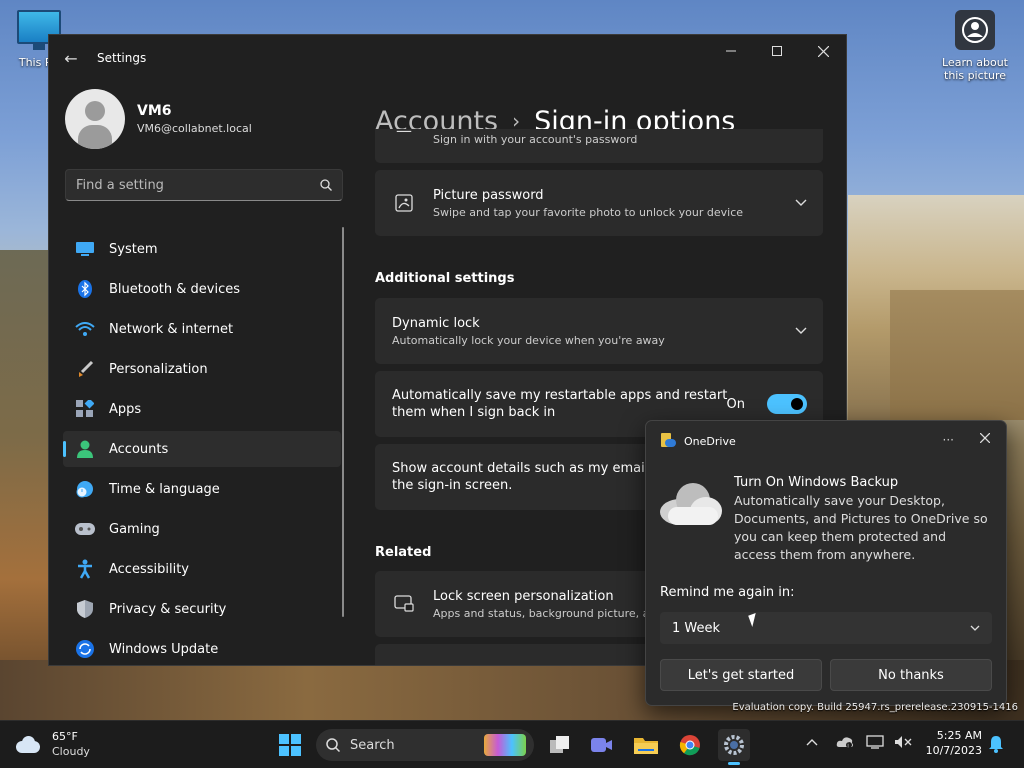 The image size is (1024, 768). Describe the element at coordinates (404, 604) in the screenshot. I see `lock-screen-icon` at that location.